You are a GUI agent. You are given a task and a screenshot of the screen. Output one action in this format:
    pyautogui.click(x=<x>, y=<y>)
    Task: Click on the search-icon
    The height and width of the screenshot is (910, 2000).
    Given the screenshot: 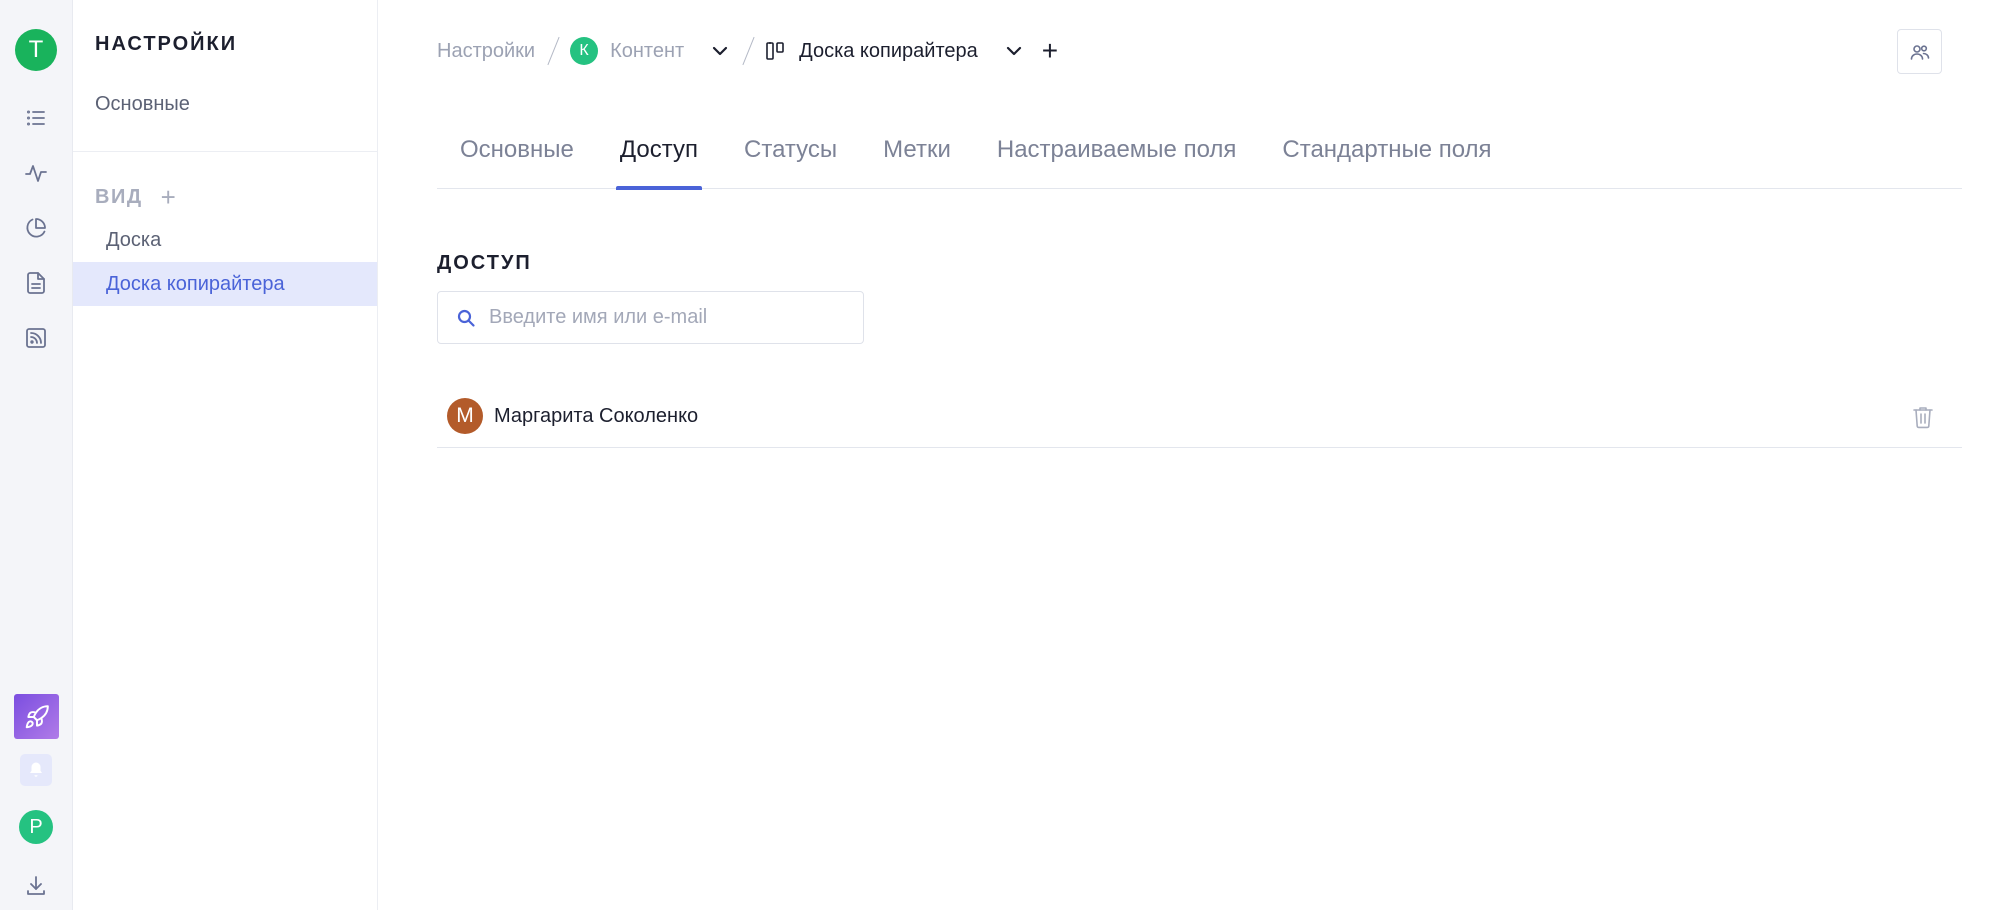 What is the action you would take?
    pyautogui.click(x=466, y=318)
    